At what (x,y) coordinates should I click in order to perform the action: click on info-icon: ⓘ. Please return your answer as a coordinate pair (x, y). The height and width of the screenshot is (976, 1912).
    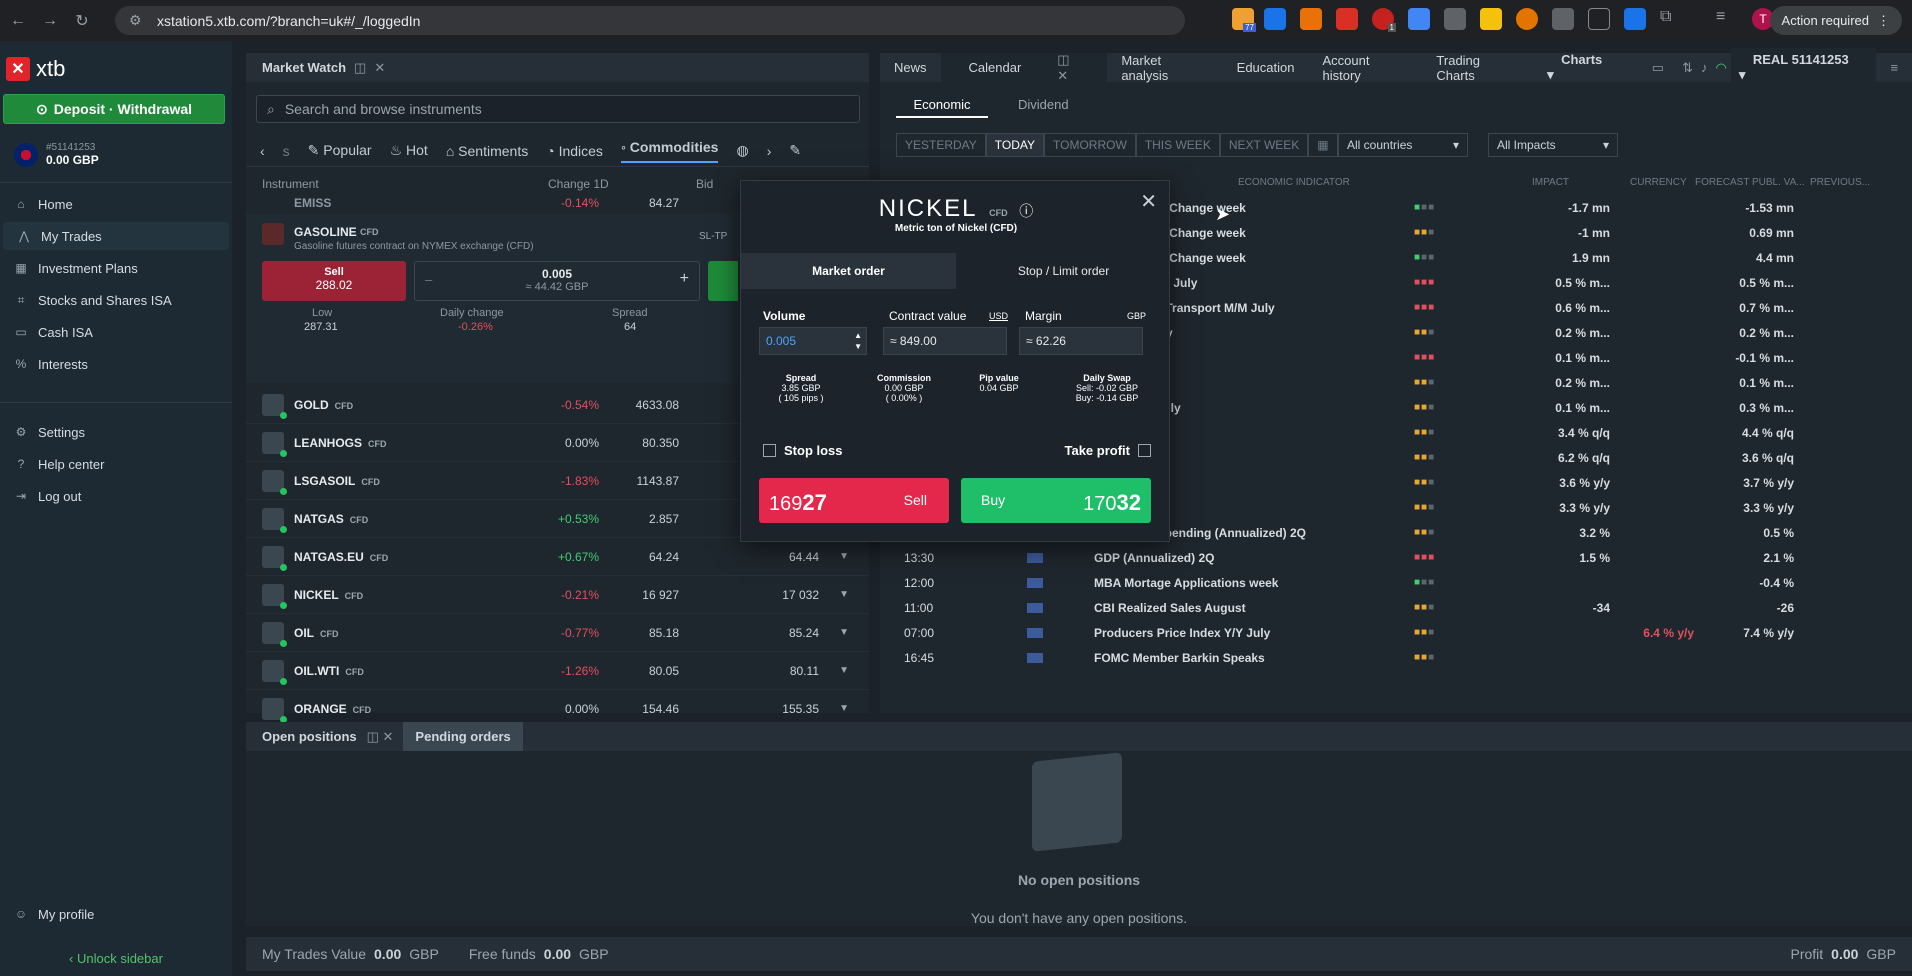
    Looking at the image, I should click on (1026, 211).